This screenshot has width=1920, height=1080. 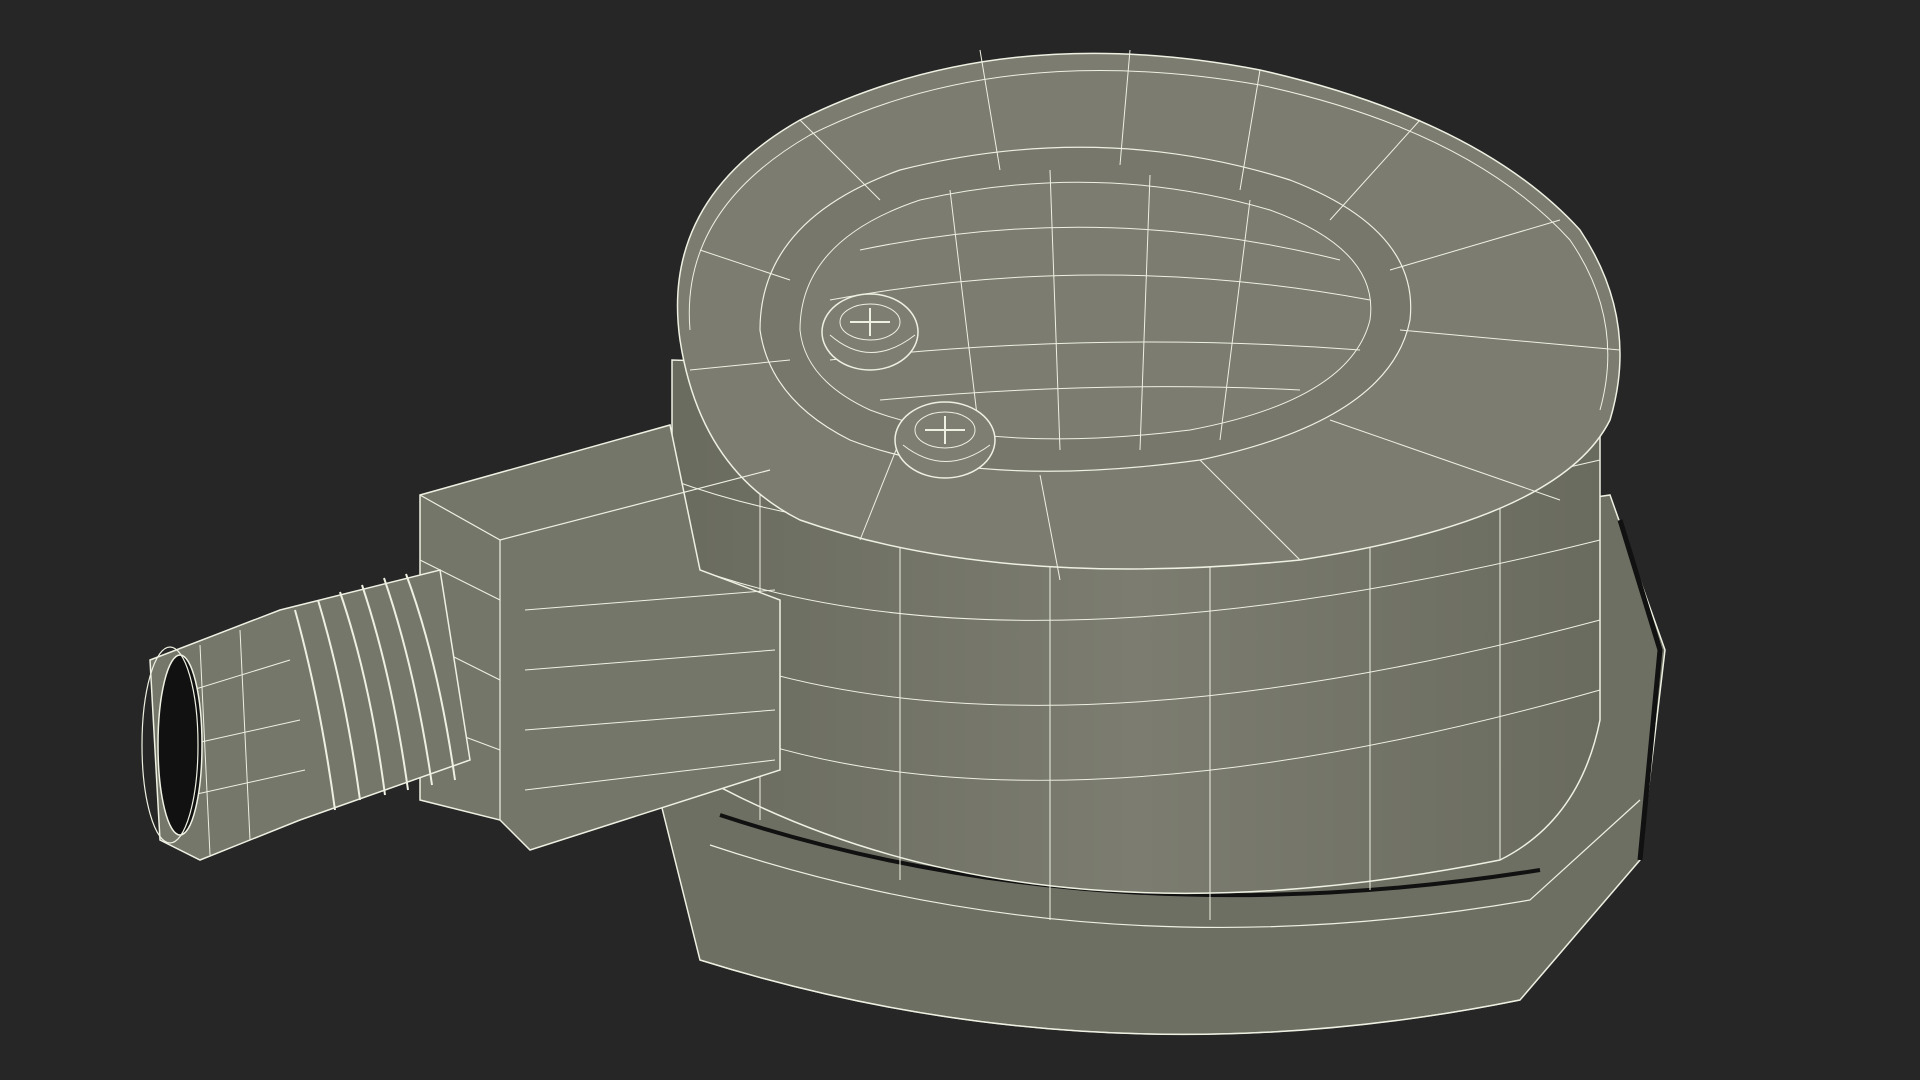 I want to click on fitting-bore-hole, so click(x=180, y=745).